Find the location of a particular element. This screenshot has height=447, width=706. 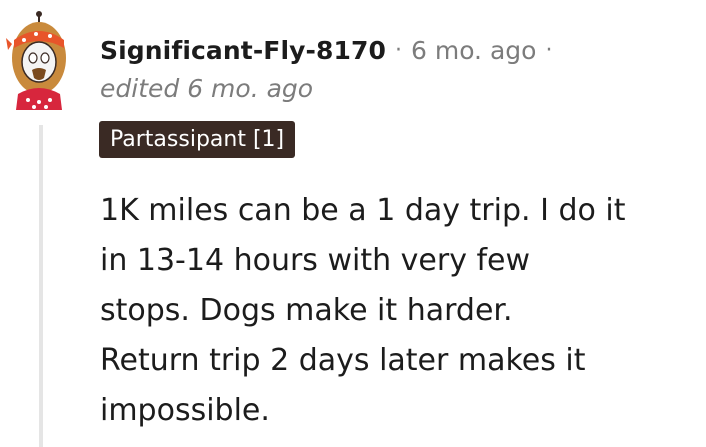

comment-body-line: Return trip 2 days later makes it is located at coordinates (343, 360).